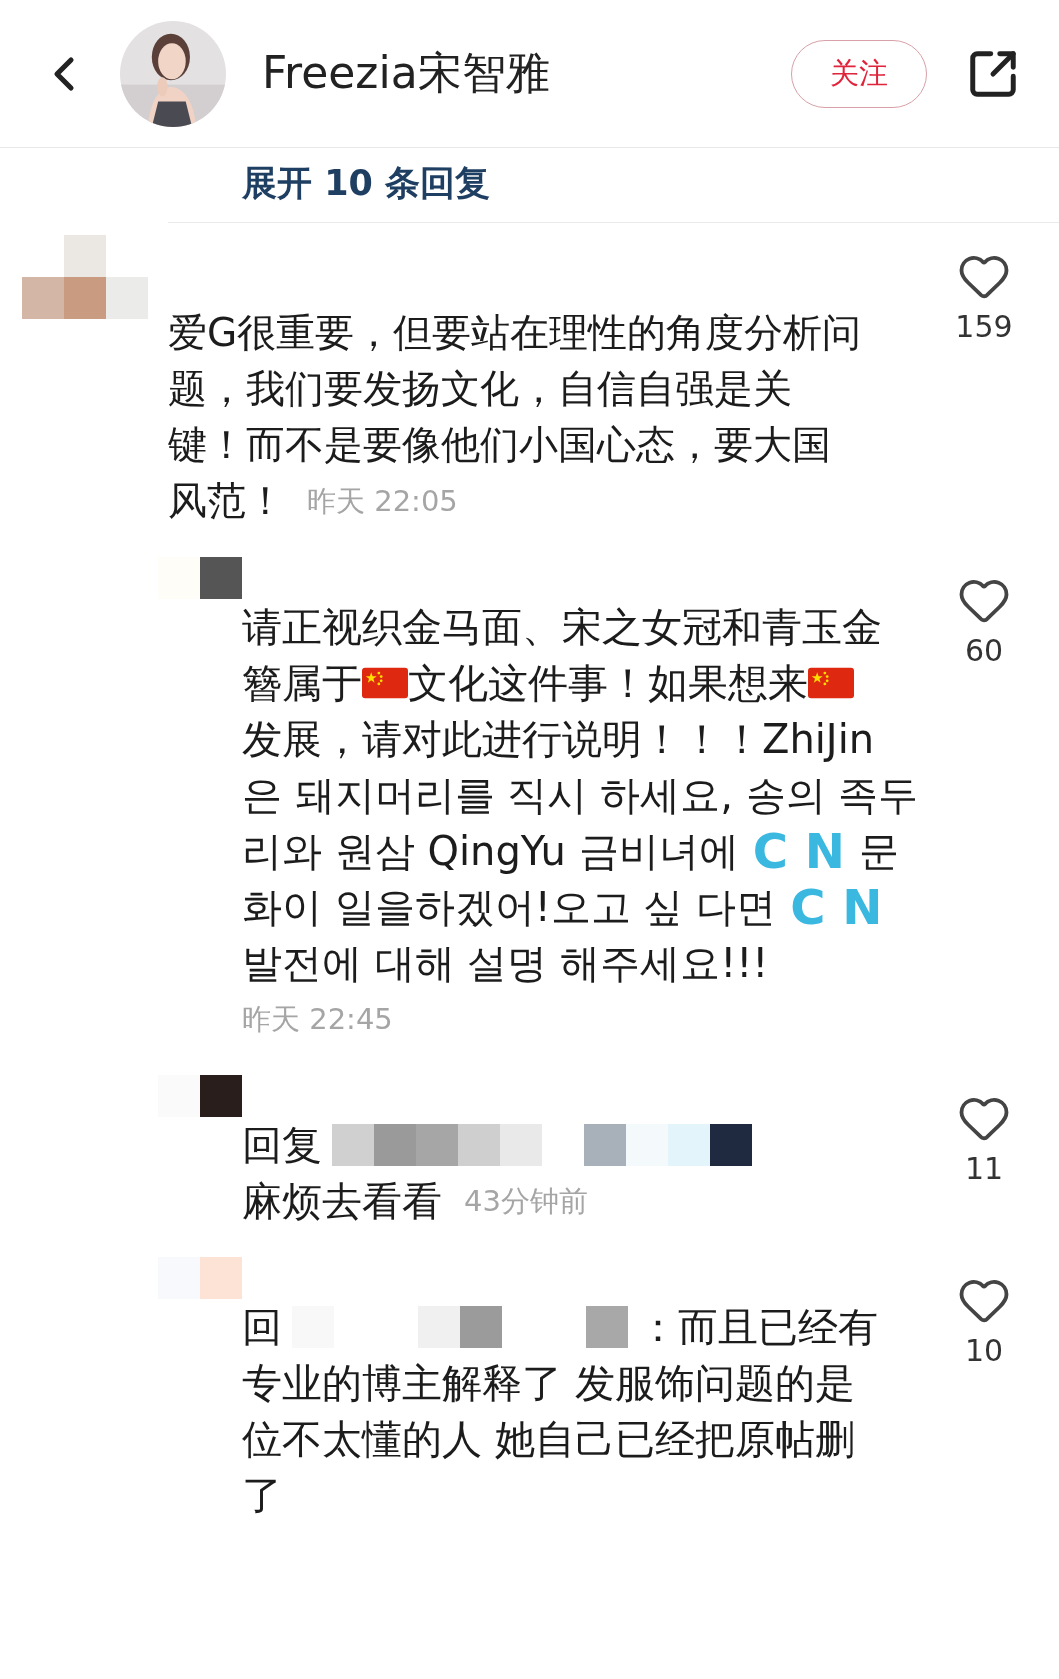  Describe the element at coordinates (342, 1201) in the screenshot. I see `comment-text: 麻烦去看看` at that location.